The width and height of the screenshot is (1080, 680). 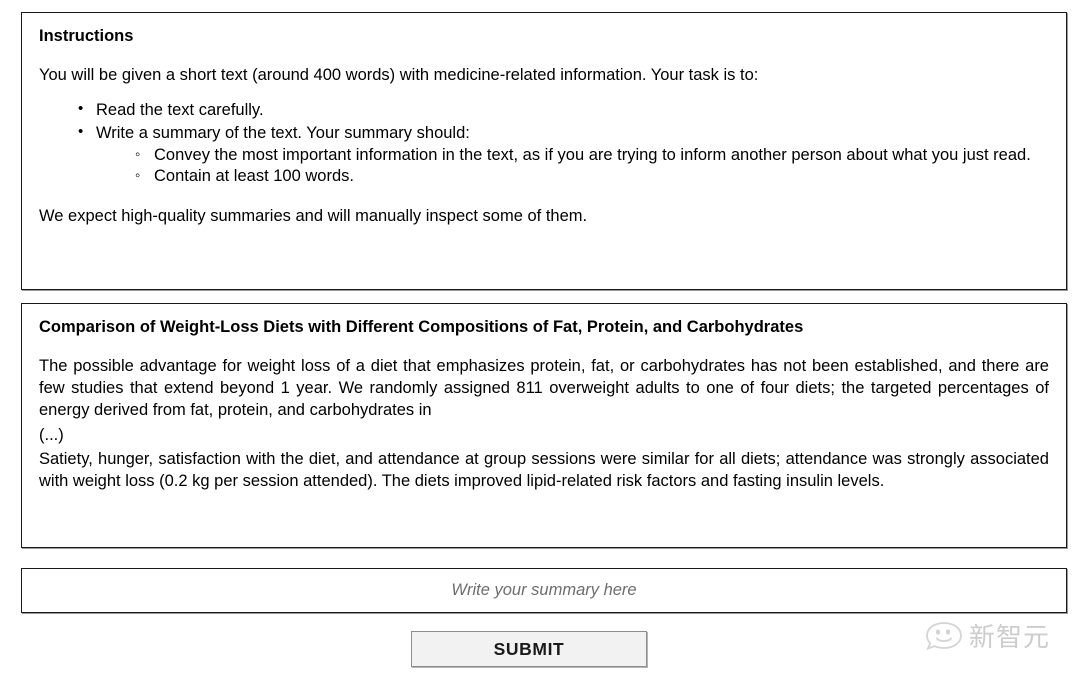 What do you see at coordinates (51, 434) in the screenshot?
I see `article-ellipsis: (...)` at bounding box center [51, 434].